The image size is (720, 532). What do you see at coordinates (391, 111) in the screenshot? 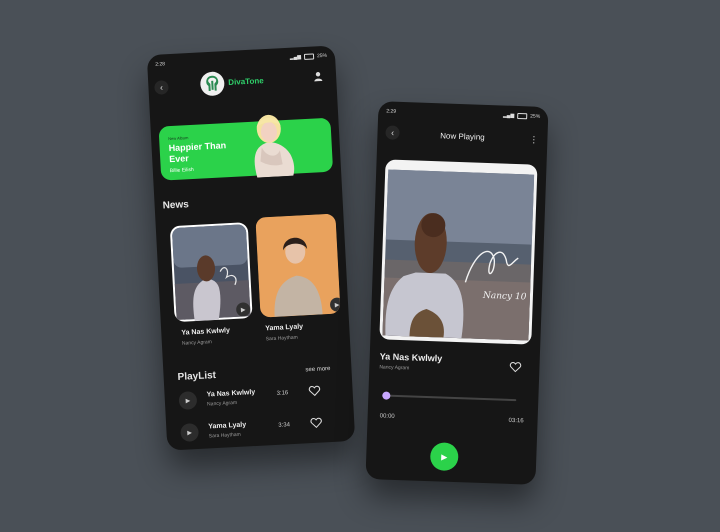
I see `status-time: 2:29` at bounding box center [391, 111].